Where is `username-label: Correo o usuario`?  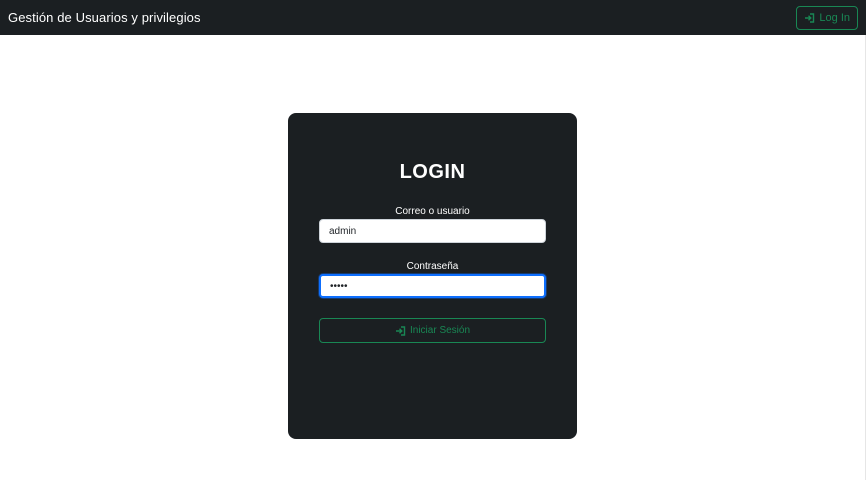
username-label: Correo o usuario is located at coordinates (432, 211).